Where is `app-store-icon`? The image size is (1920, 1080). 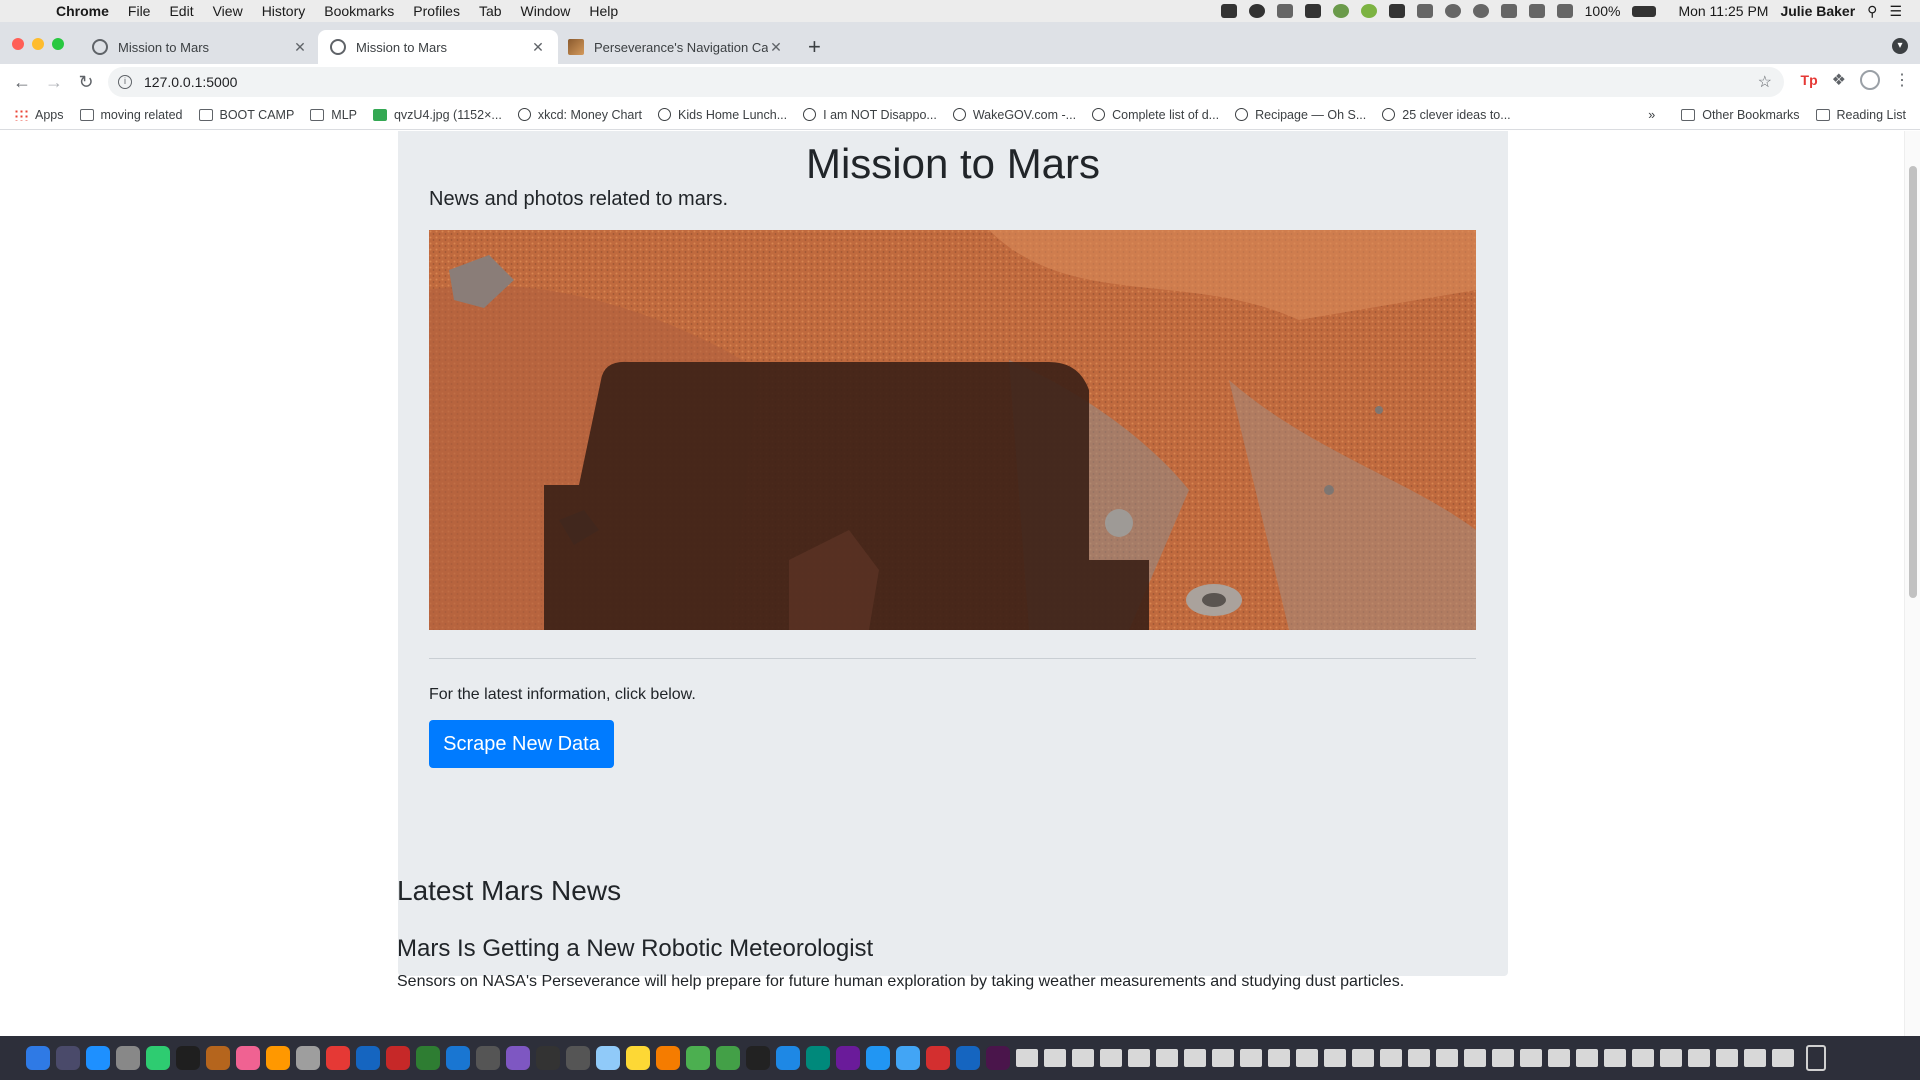 app-store-icon is located at coordinates (98, 1058).